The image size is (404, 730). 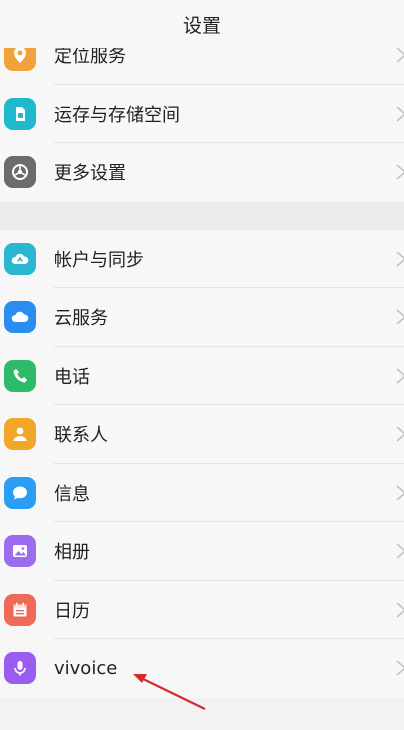 What do you see at coordinates (81, 319) in the screenshot?
I see `settings-item-label: 云服务` at bounding box center [81, 319].